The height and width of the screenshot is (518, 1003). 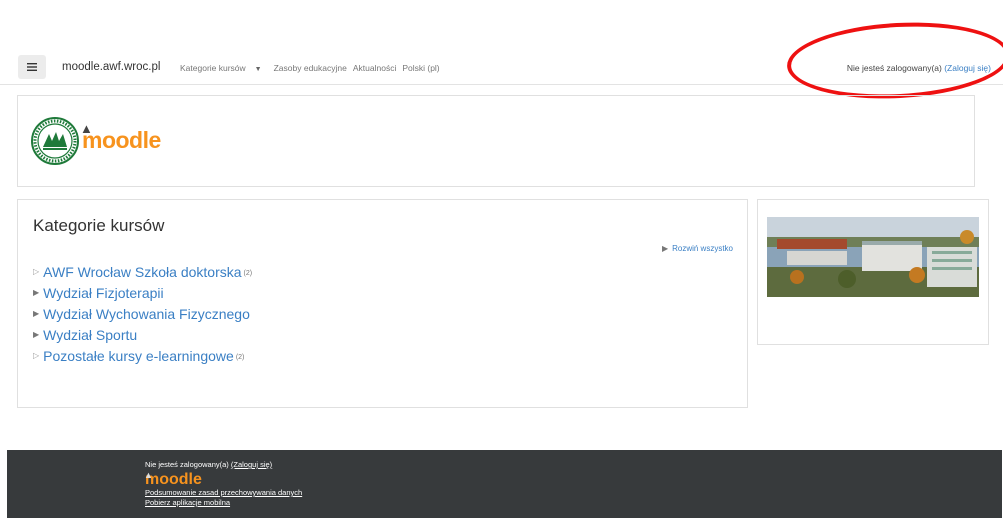 I want to click on login-info: Nie jesteś zalogowany(a) (Zaloguj się), so click(x=919, y=68).